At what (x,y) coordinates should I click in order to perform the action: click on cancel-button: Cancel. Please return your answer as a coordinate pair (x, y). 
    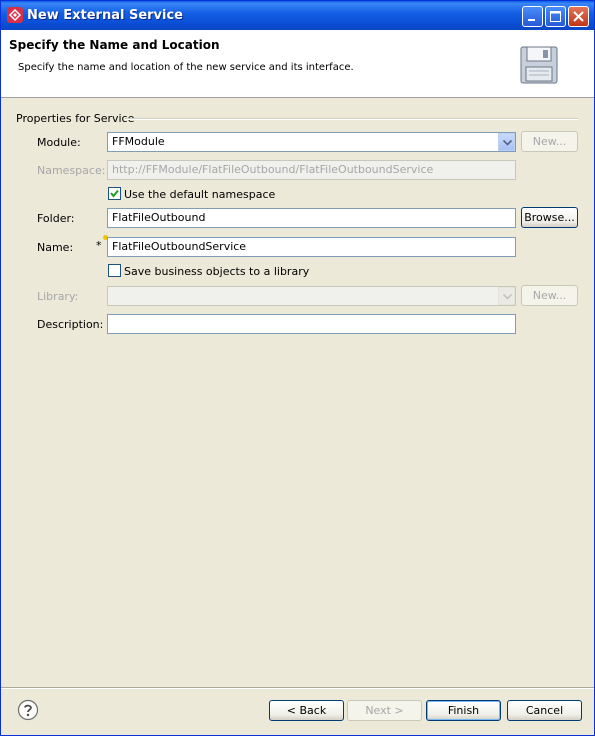
    Looking at the image, I should click on (544, 710).